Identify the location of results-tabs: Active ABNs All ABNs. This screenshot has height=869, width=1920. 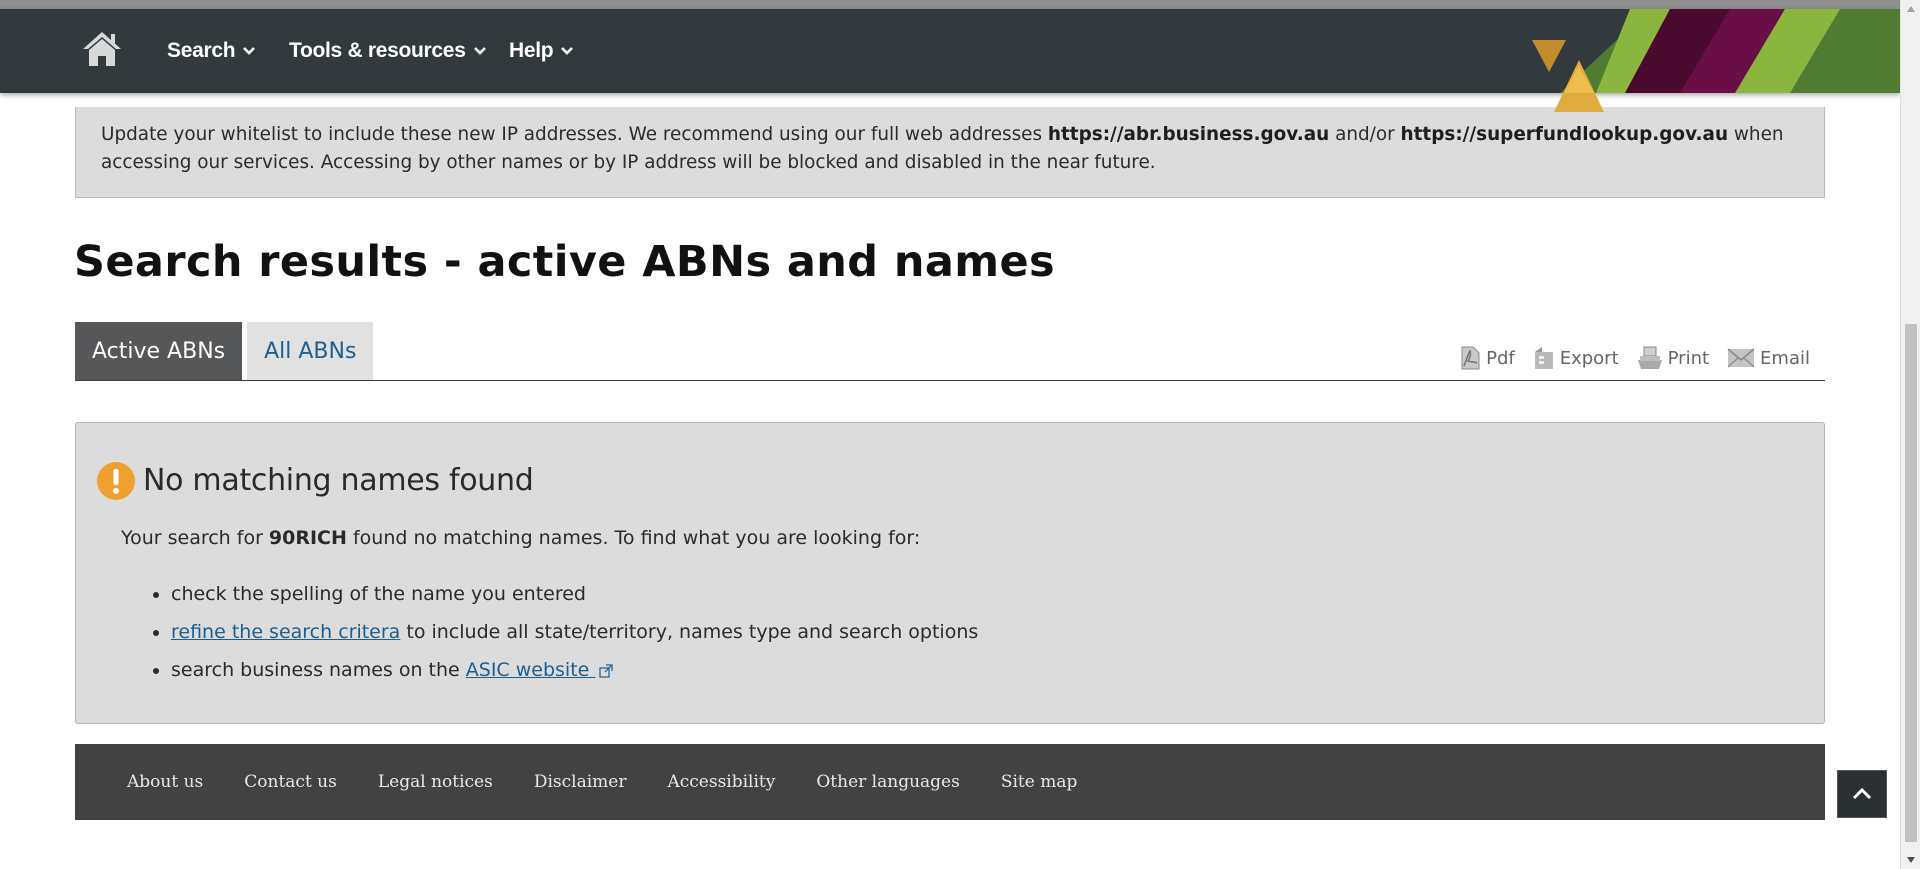
(224, 351).